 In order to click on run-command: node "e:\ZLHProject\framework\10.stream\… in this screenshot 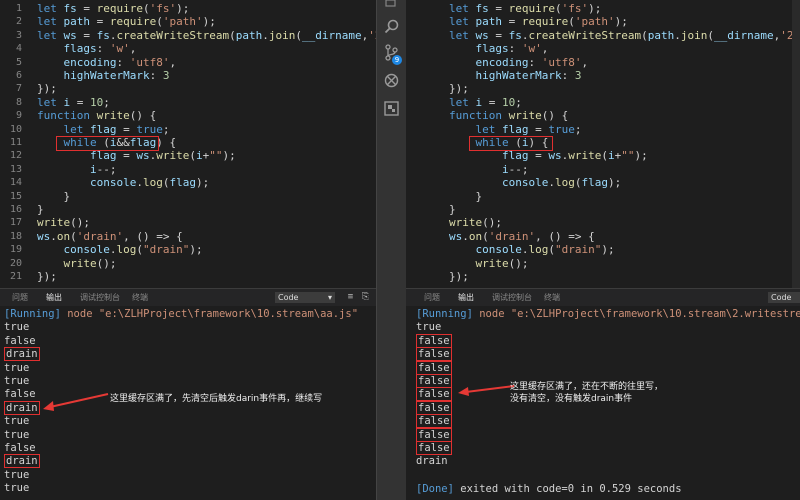, I will do `click(209, 314)`.